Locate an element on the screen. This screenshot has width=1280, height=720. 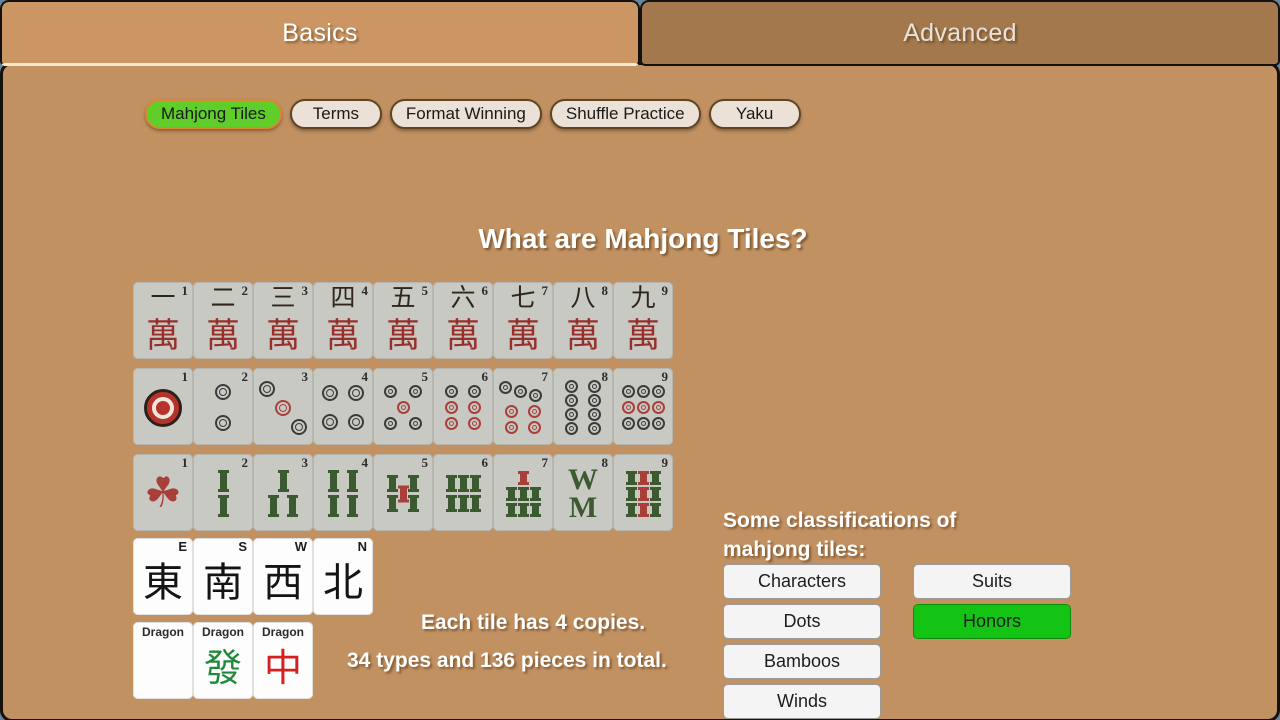
tile-dot-7: 7 is located at coordinates (523, 406).